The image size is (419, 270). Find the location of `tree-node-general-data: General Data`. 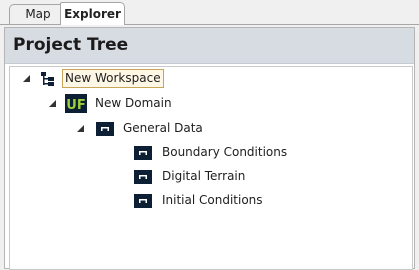

tree-node-general-data: General Data is located at coordinates (146, 129).